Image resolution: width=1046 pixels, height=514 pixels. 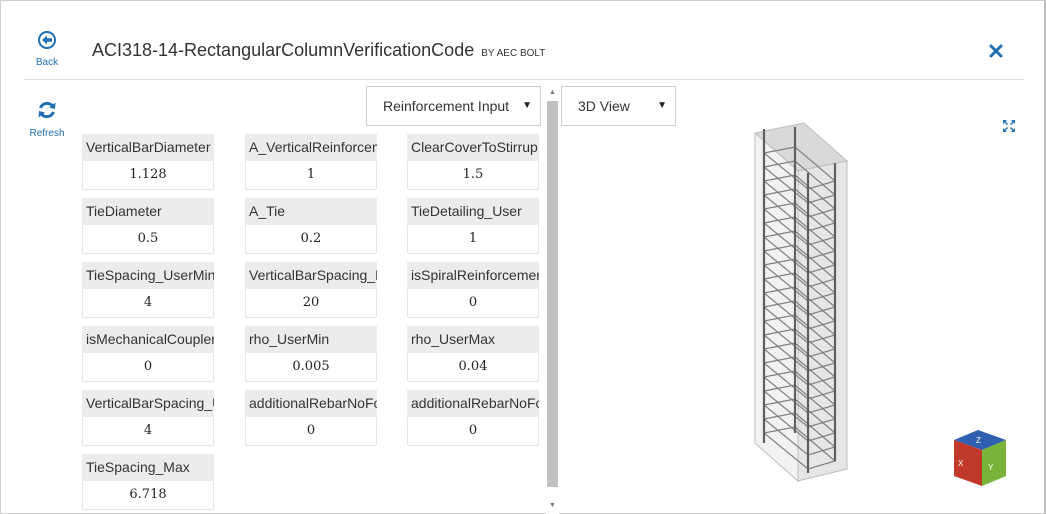 What do you see at coordinates (311, 303) in the screenshot?
I see `parameter-value: 20` at bounding box center [311, 303].